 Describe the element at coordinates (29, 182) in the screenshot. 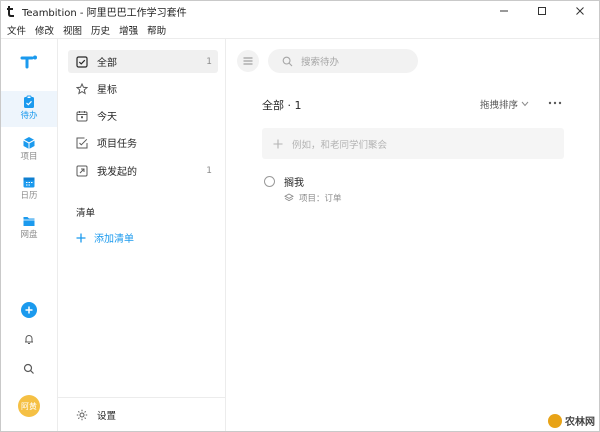

I see `calendar-icon` at that location.